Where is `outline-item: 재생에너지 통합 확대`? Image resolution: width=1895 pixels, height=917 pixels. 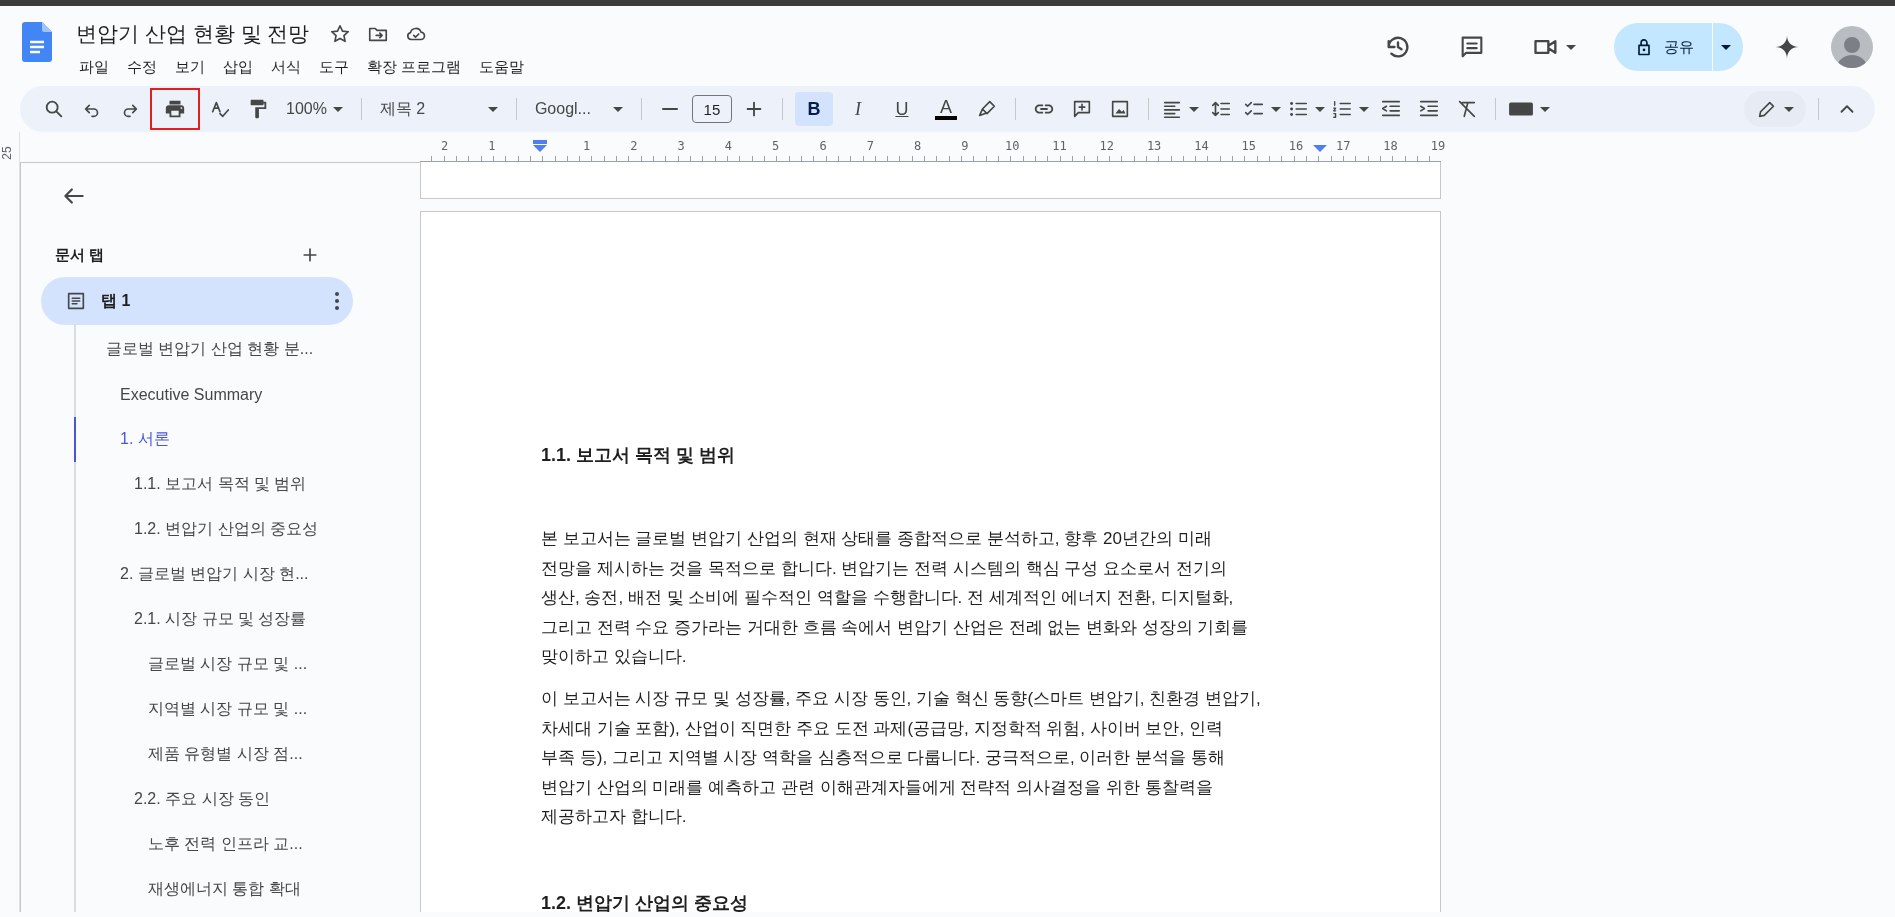
outline-item: 재생에너지 통합 확대 is located at coordinates (247, 889).